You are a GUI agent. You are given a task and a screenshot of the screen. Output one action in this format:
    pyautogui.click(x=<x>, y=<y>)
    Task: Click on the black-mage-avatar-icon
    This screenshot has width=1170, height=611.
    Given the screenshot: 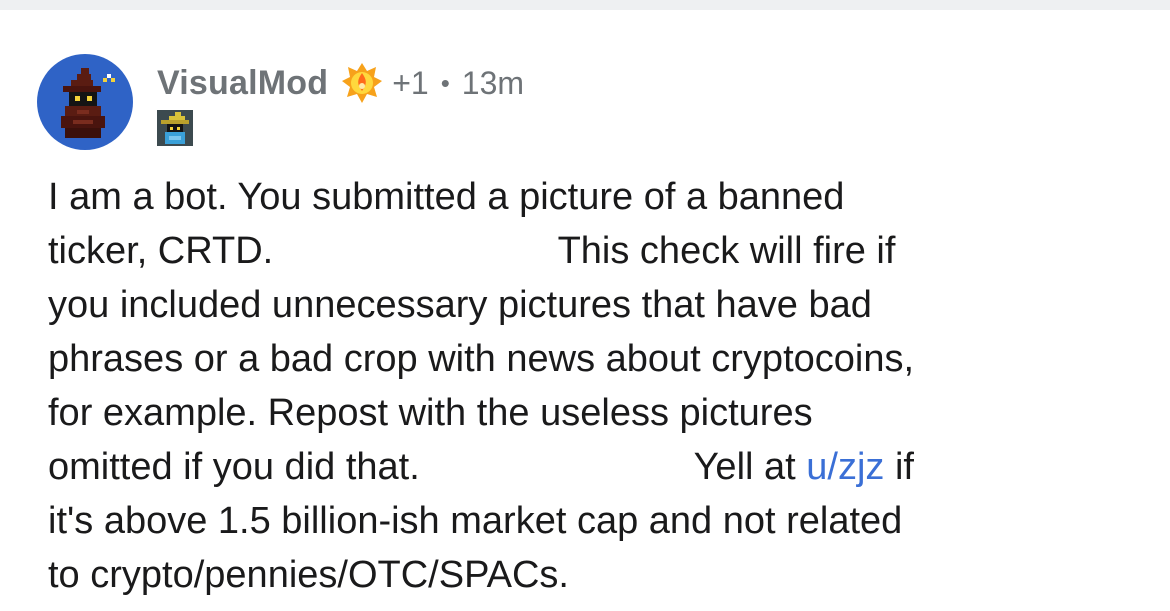 What is the action you would take?
    pyautogui.click(x=85, y=102)
    